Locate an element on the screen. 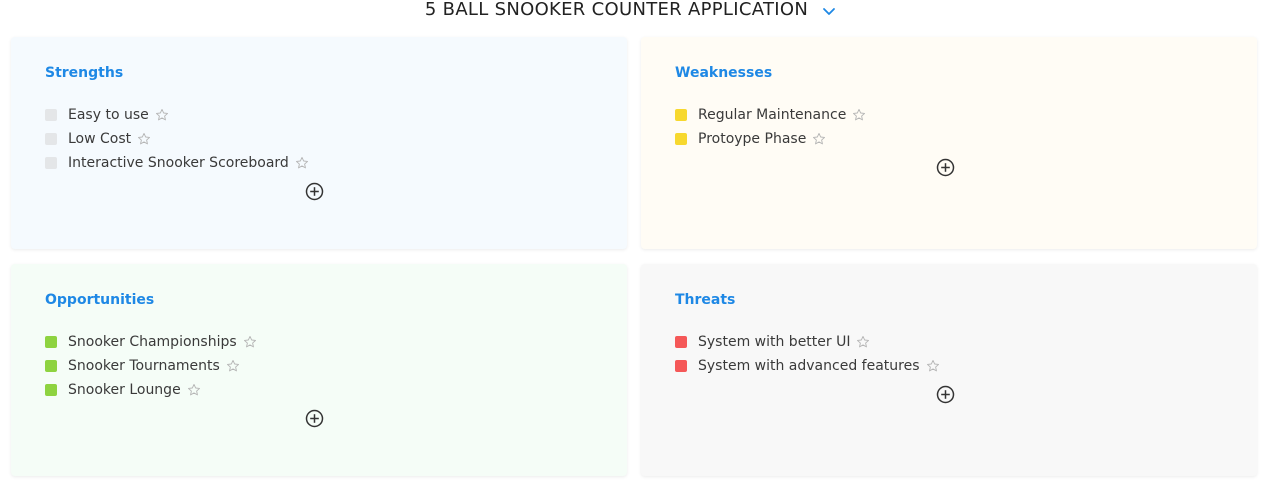 This screenshot has width=1262, height=485. list-item: Protoype Phase is located at coordinates (770, 139).